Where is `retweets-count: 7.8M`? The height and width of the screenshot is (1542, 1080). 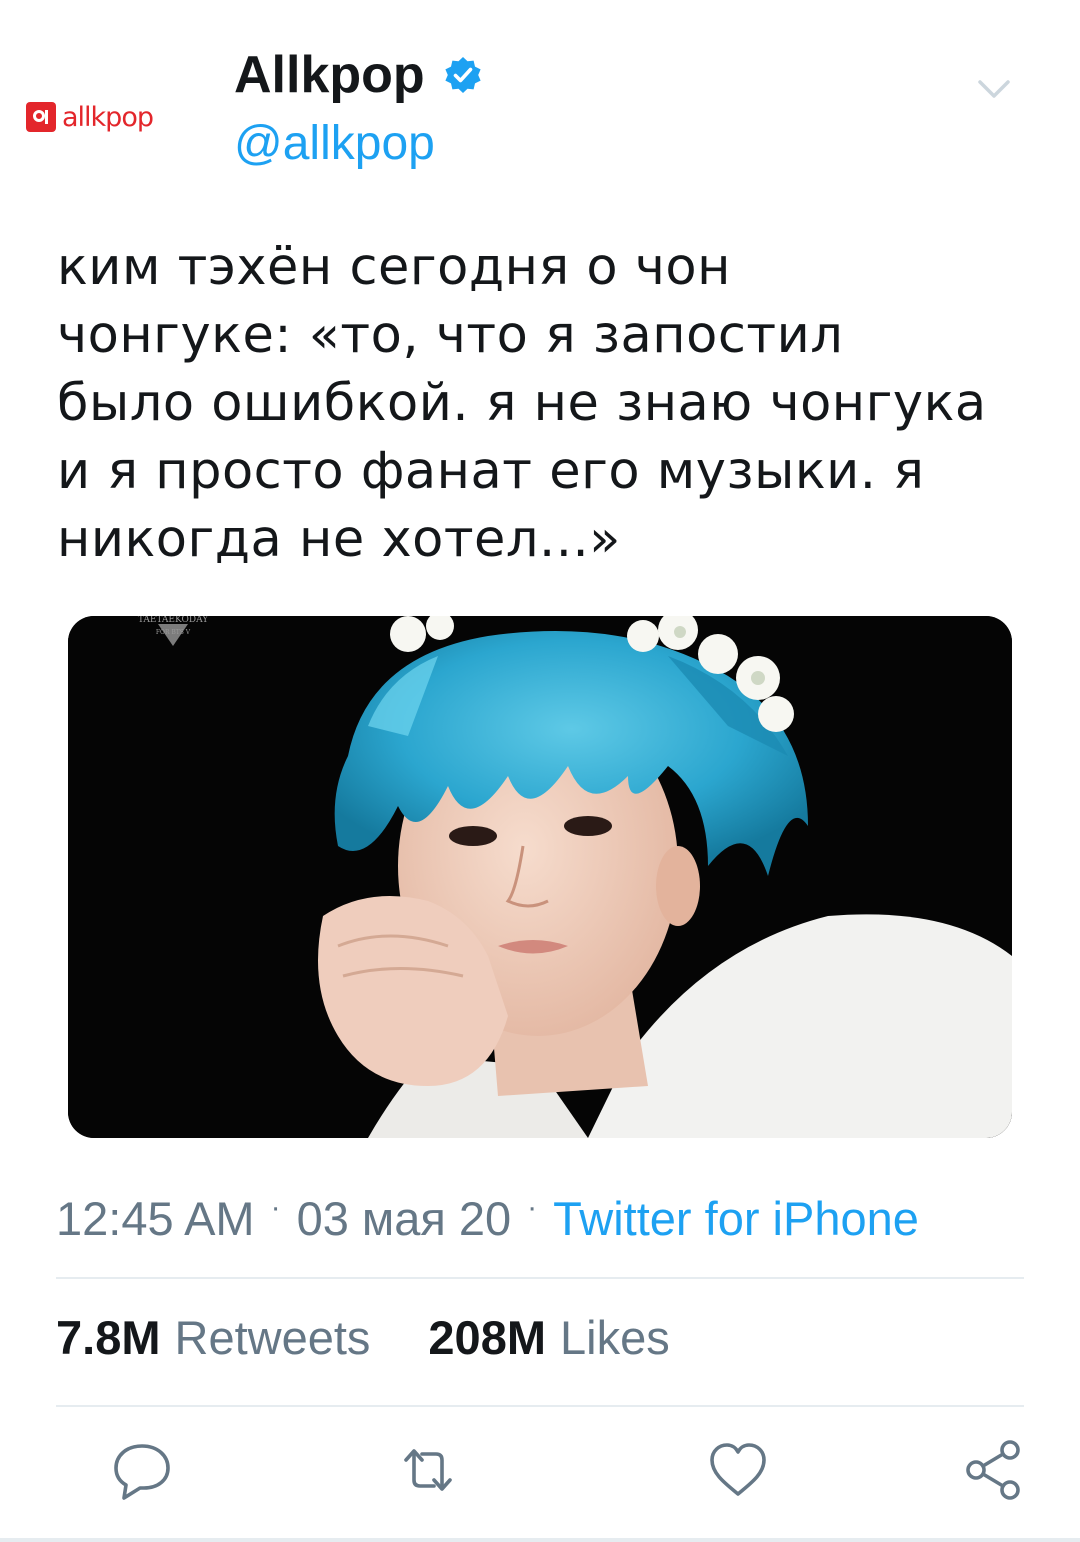
retweets-count: 7.8M is located at coordinates (108, 1337).